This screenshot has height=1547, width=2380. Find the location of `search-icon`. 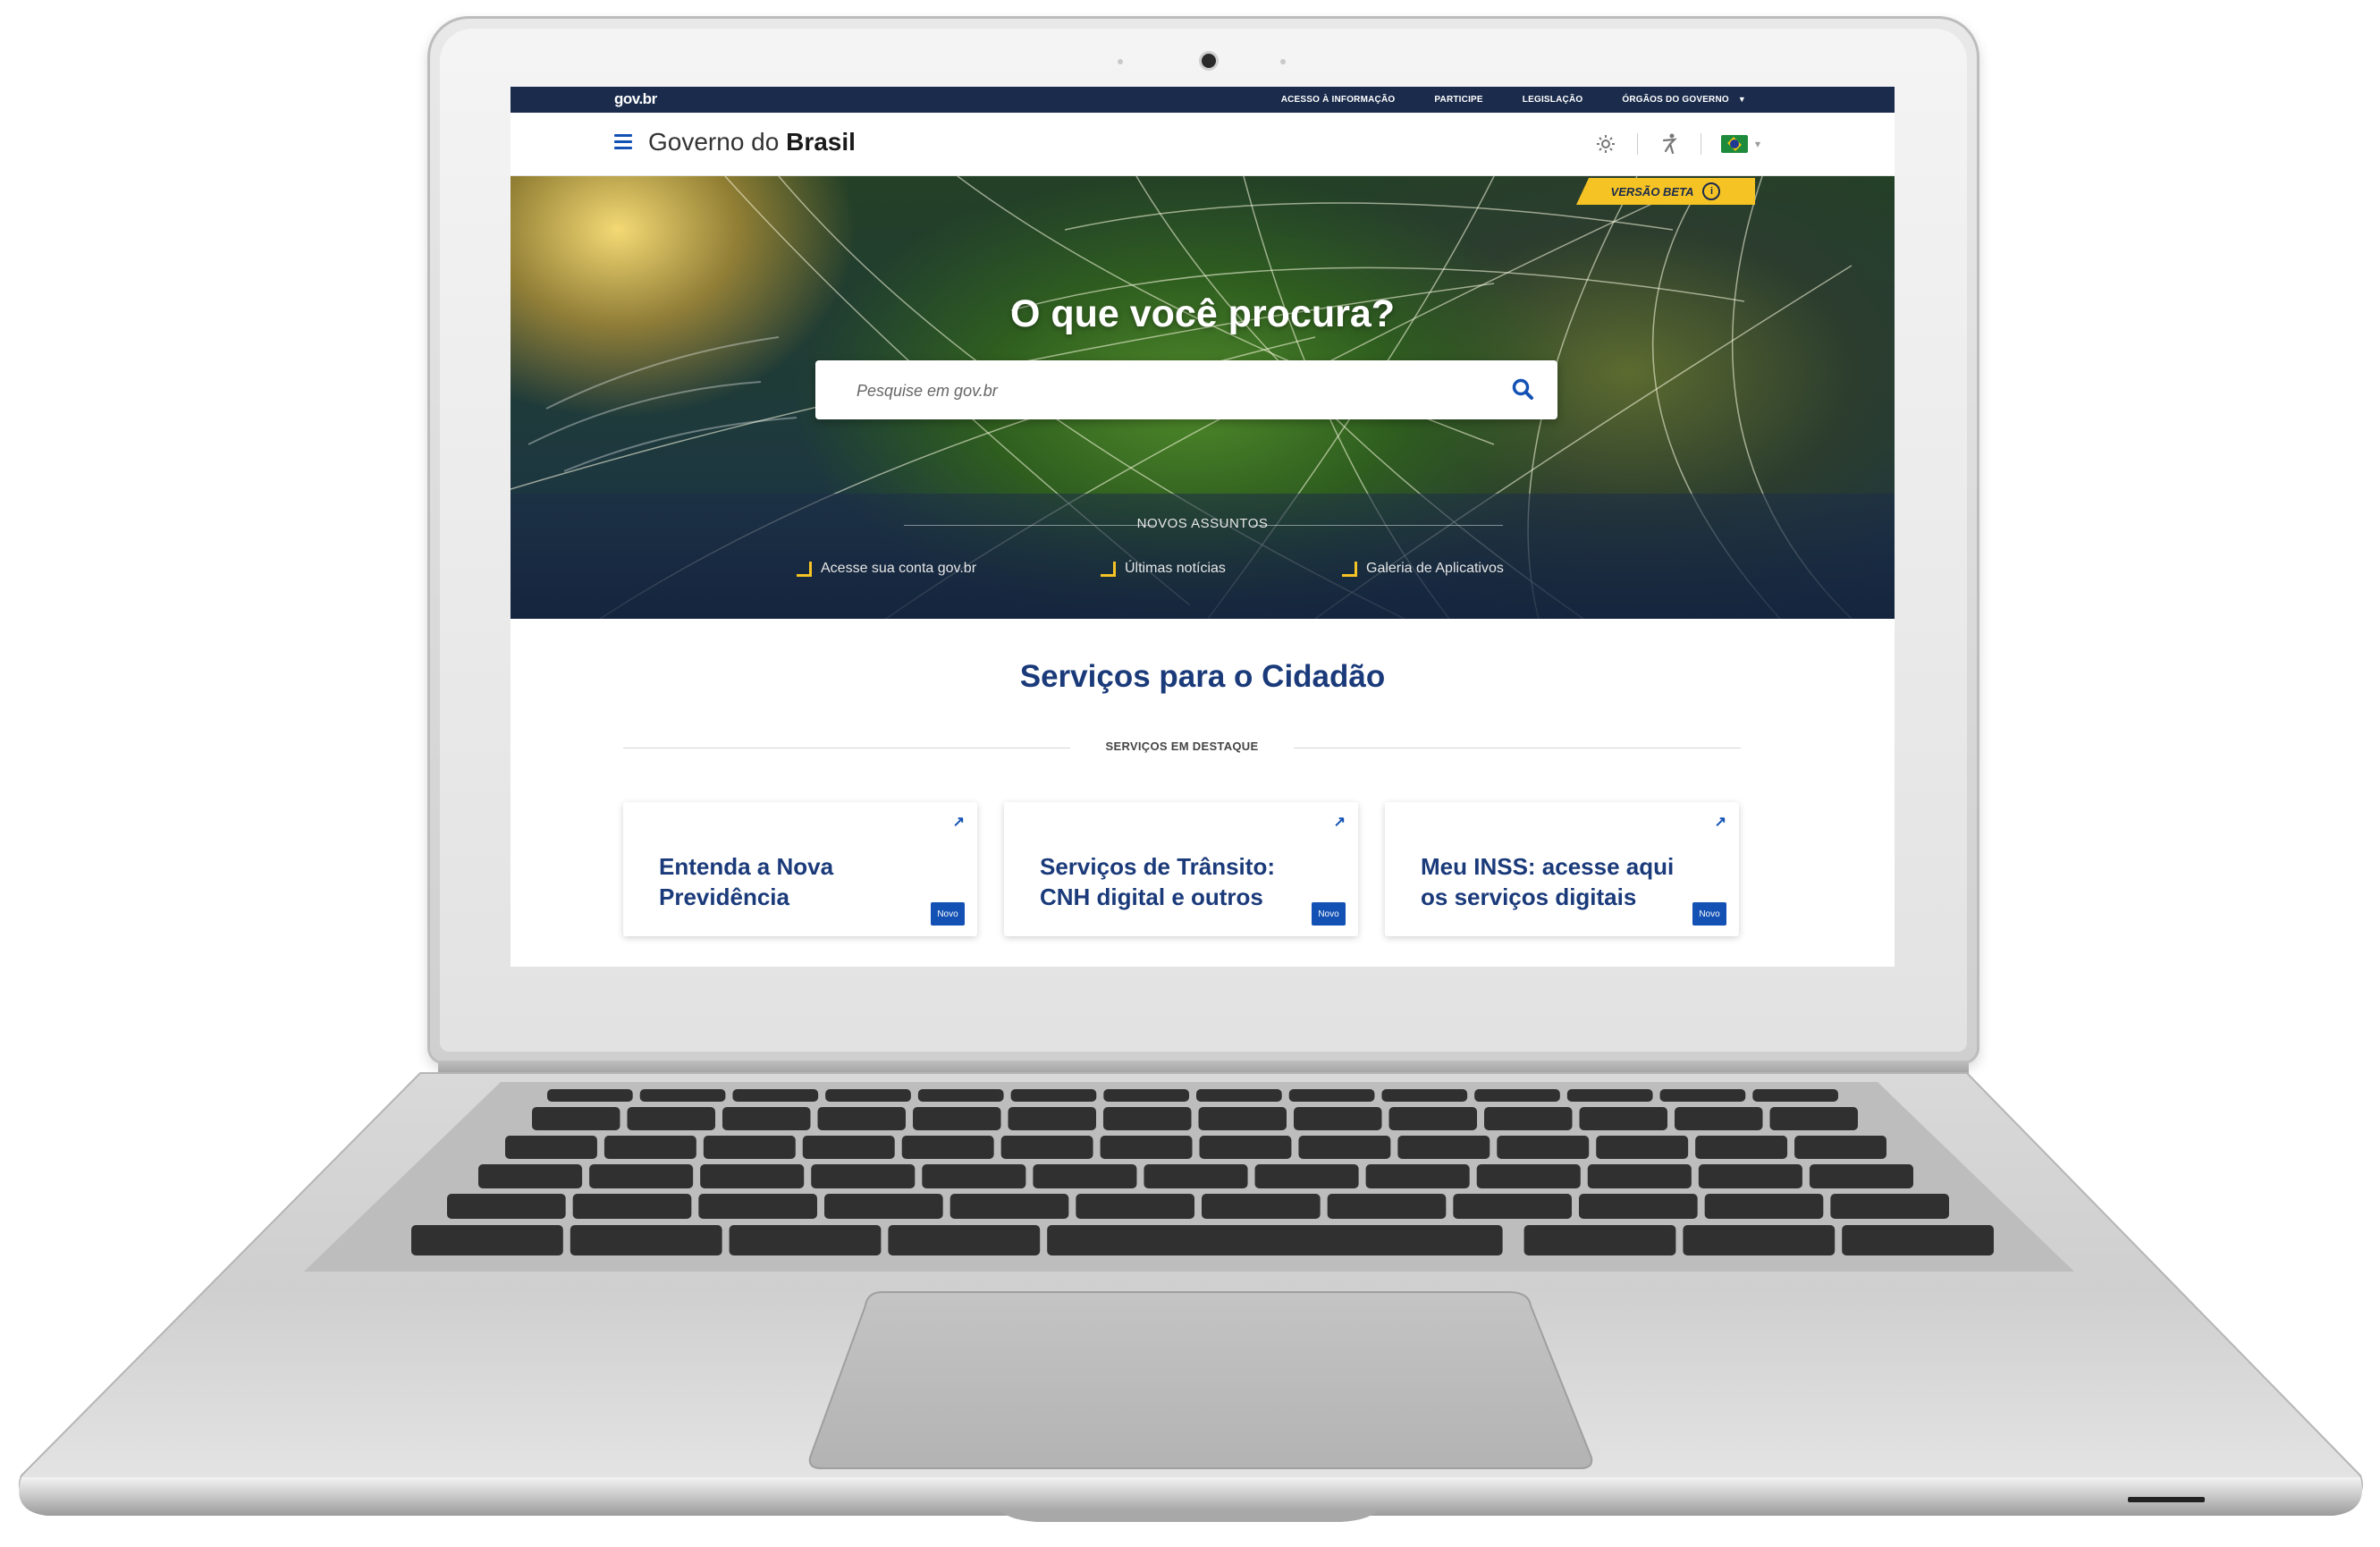

search-icon is located at coordinates (1524, 390).